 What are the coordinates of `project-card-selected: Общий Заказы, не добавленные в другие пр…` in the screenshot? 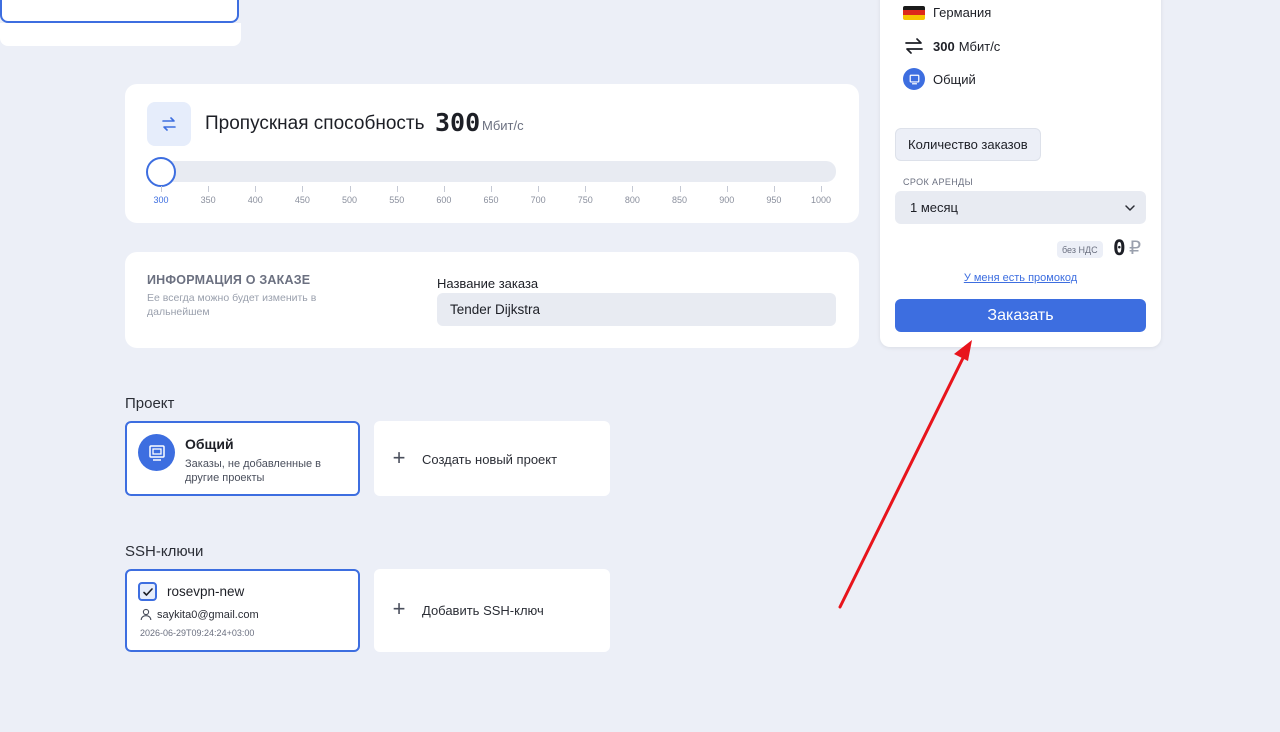 It's located at (242, 458).